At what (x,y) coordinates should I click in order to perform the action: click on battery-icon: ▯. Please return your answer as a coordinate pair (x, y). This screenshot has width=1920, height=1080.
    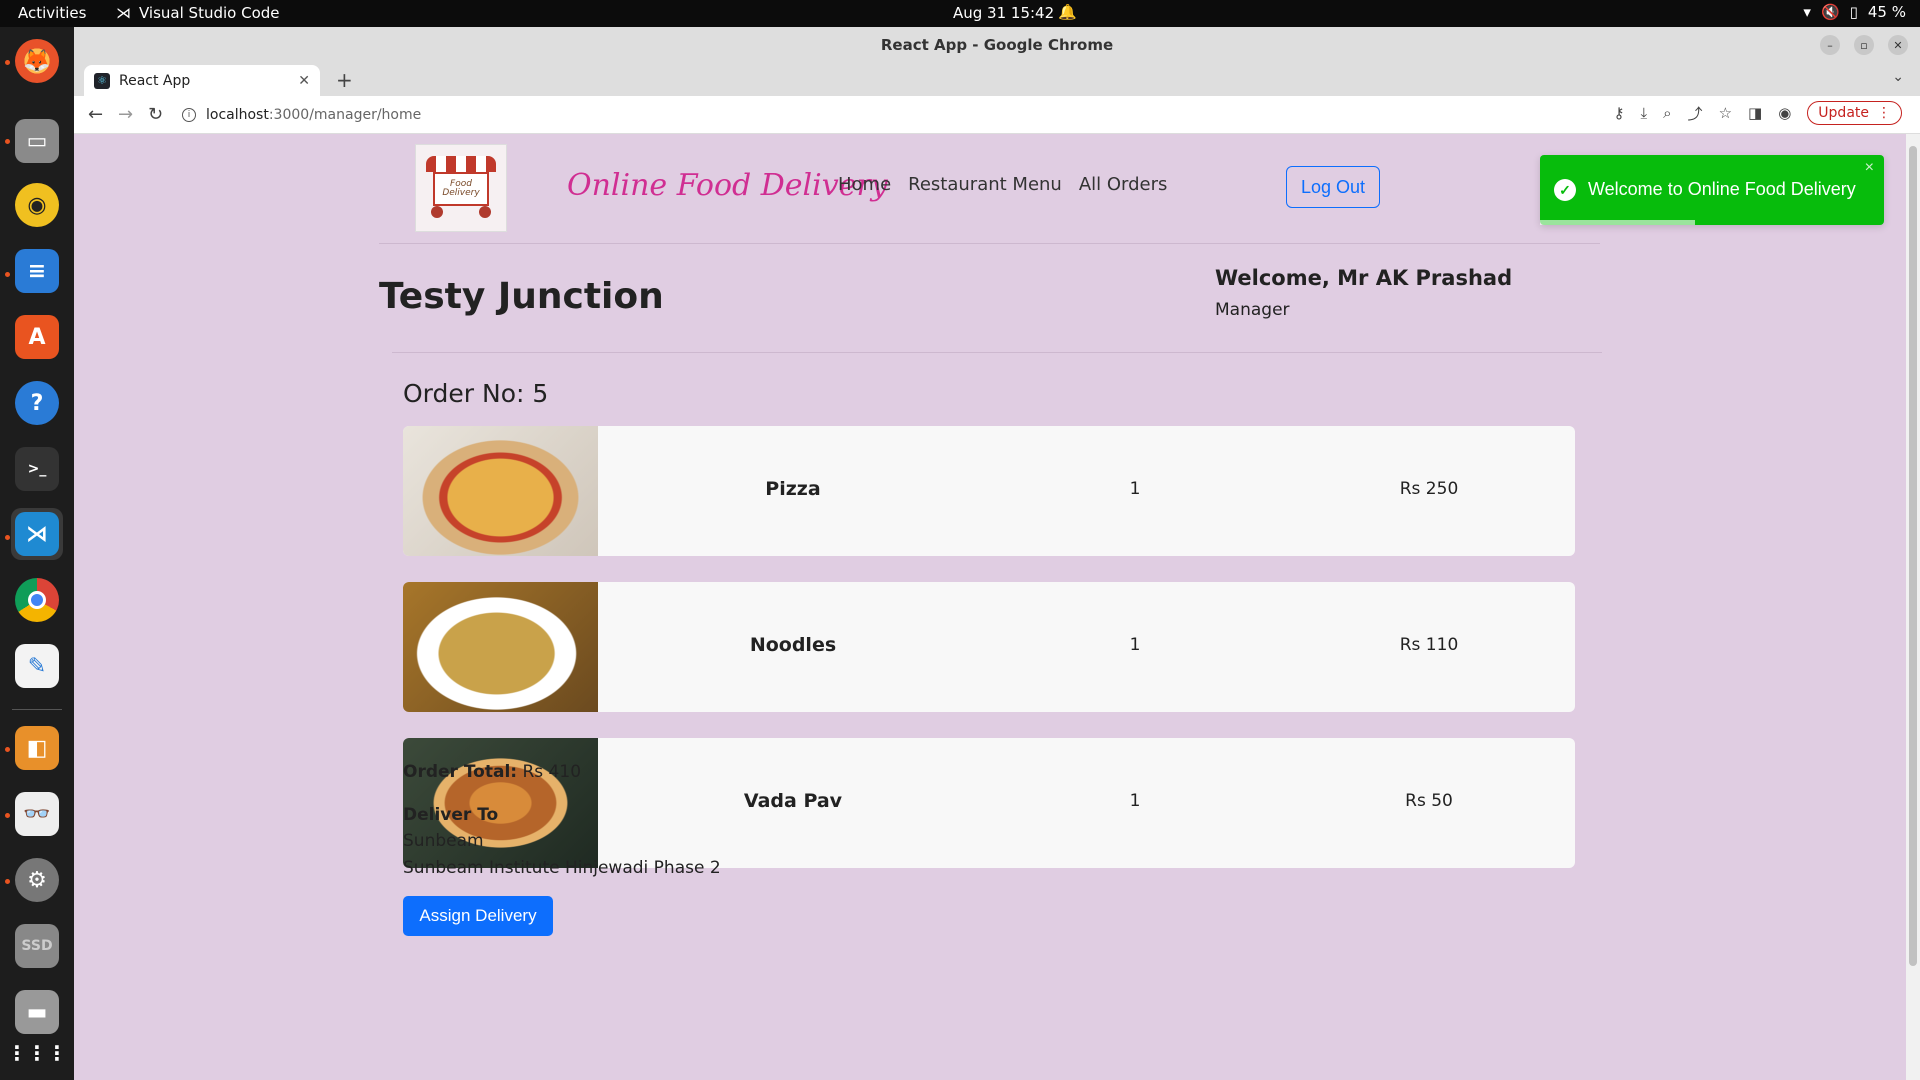
    Looking at the image, I should click on (1853, 12).